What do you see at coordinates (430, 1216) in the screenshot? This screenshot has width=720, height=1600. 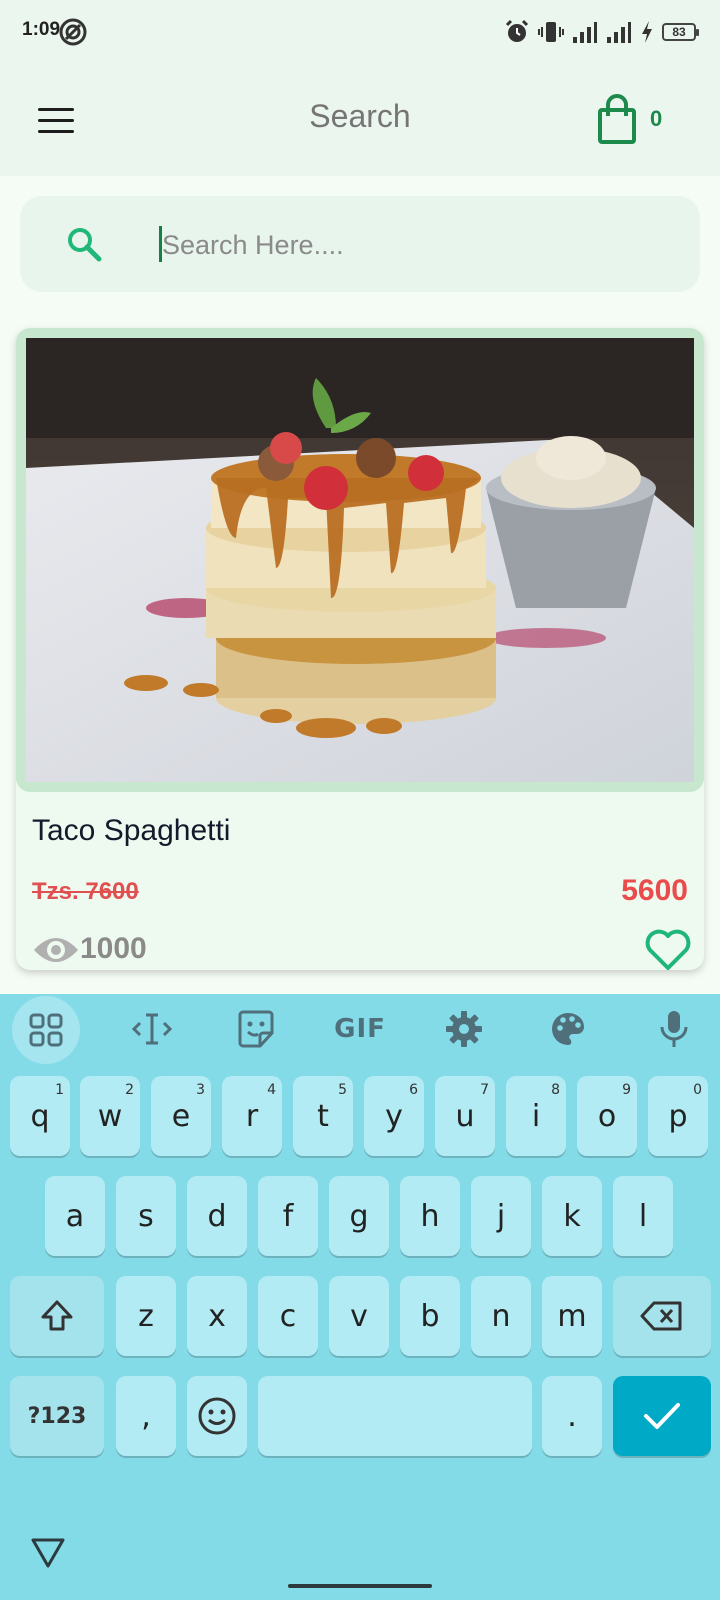 I see `key-h: h` at bounding box center [430, 1216].